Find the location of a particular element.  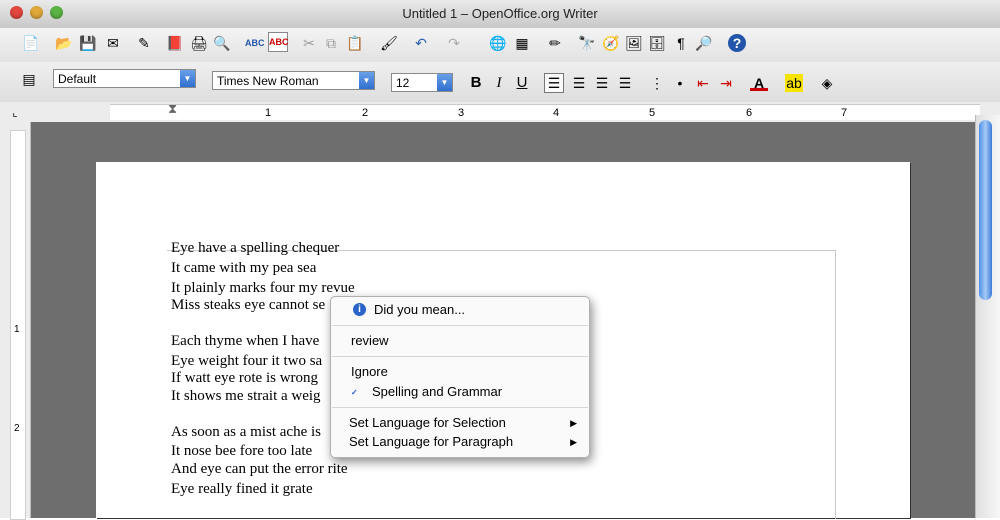

italic-button: I is located at coordinates (499, 83).